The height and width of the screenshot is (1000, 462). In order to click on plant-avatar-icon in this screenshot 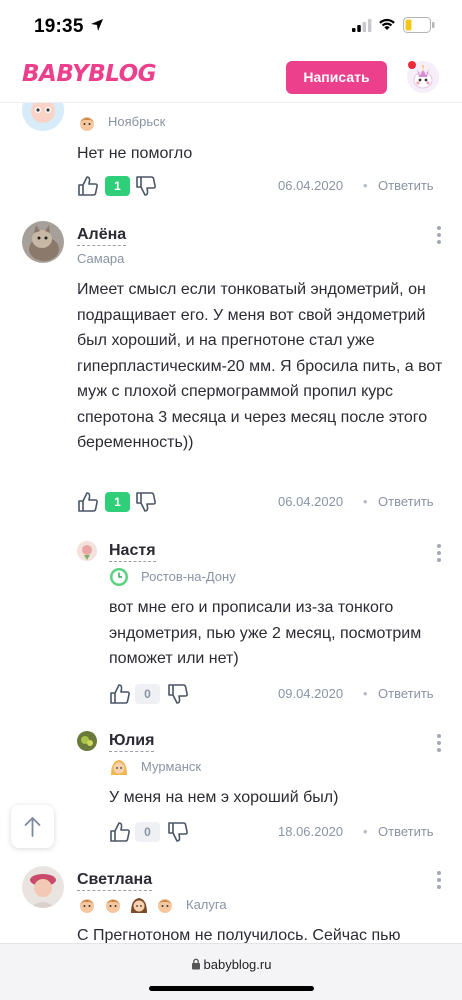, I will do `click(87, 741)`.